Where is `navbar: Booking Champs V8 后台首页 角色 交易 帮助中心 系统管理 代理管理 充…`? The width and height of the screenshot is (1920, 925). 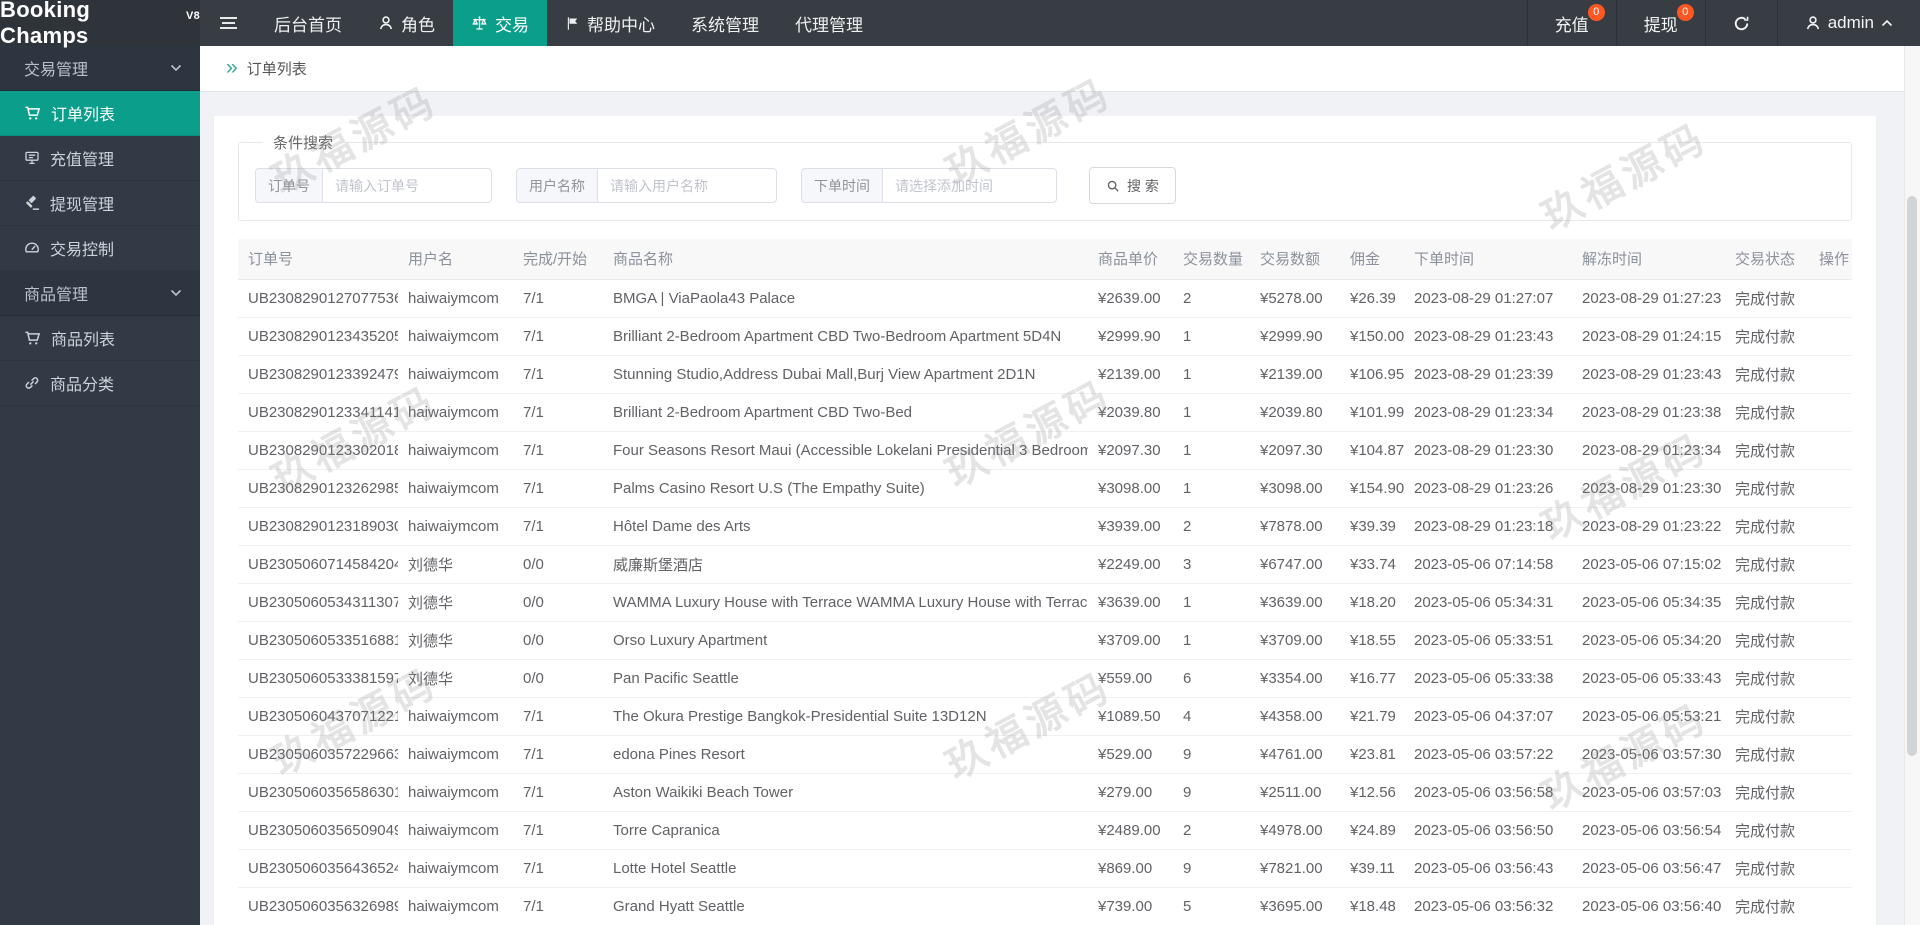 navbar: Booking Champs V8 后台首页 角色 交易 帮助中心 系统管理 代理管理 充… is located at coordinates (960, 24).